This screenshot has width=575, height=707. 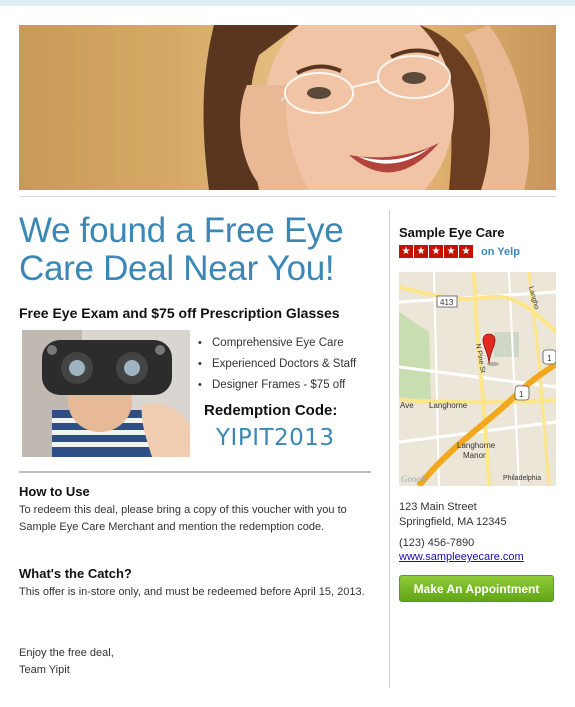 What do you see at coordinates (476, 588) in the screenshot?
I see `make-appointment-button: Make An Appointment` at bounding box center [476, 588].